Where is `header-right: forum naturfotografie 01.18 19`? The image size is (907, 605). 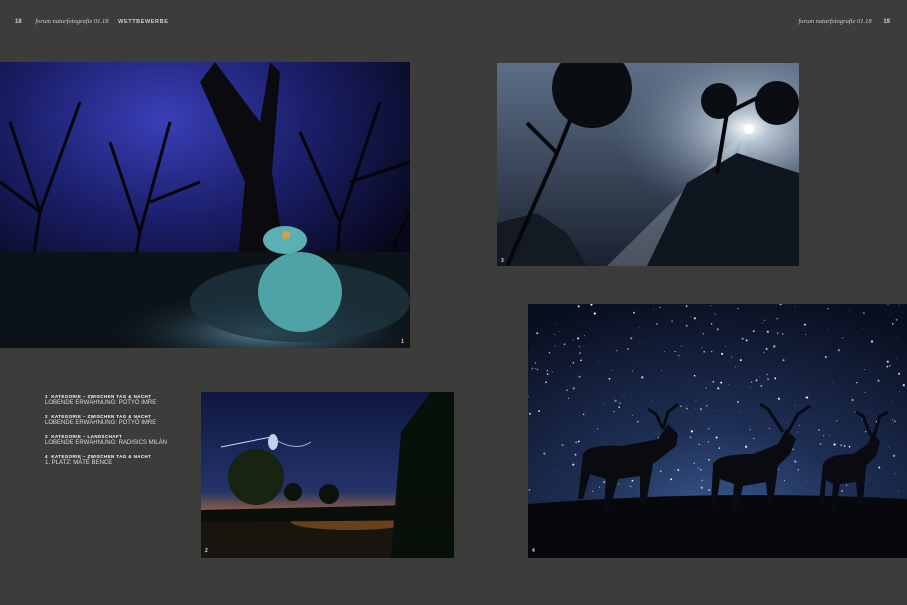
header-right: forum naturfotografie 01.18 19 is located at coordinates (845, 21).